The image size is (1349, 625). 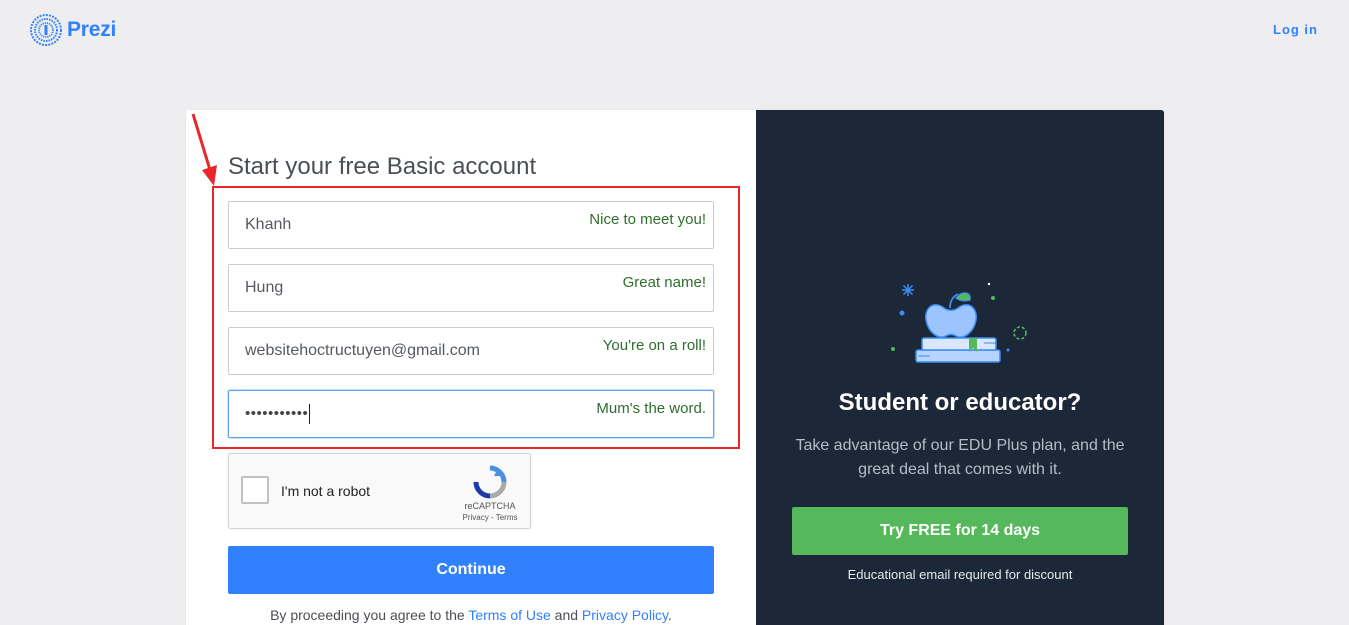 What do you see at coordinates (92, 29) in the screenshot?
I see `logo-text: Prezi` at bounding box center [92, 29].